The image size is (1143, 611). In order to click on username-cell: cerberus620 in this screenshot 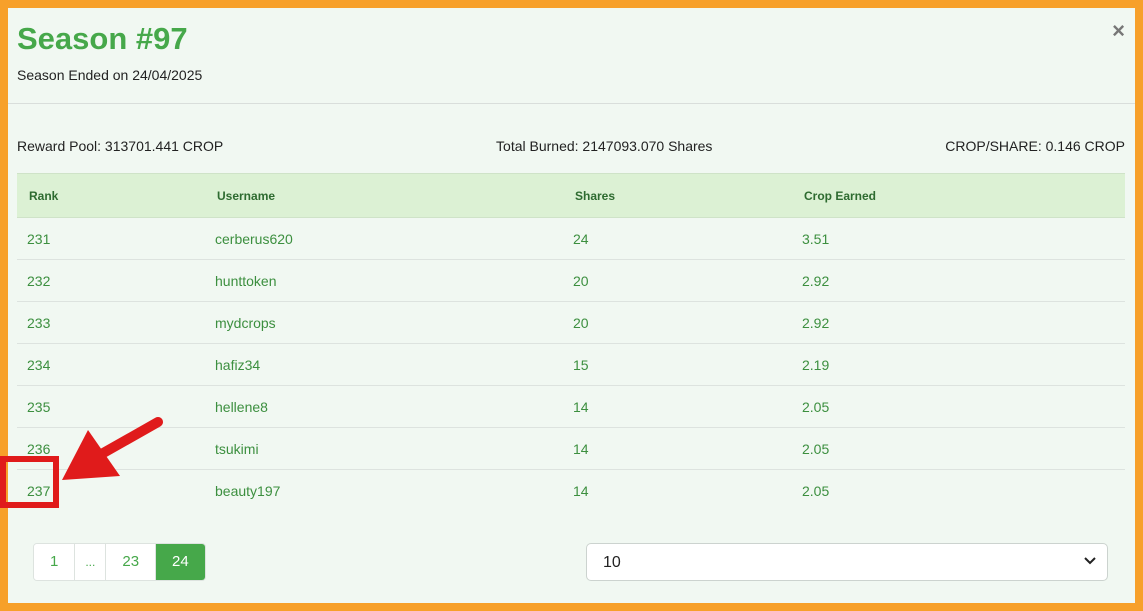, I will do `click(384, 238)`.